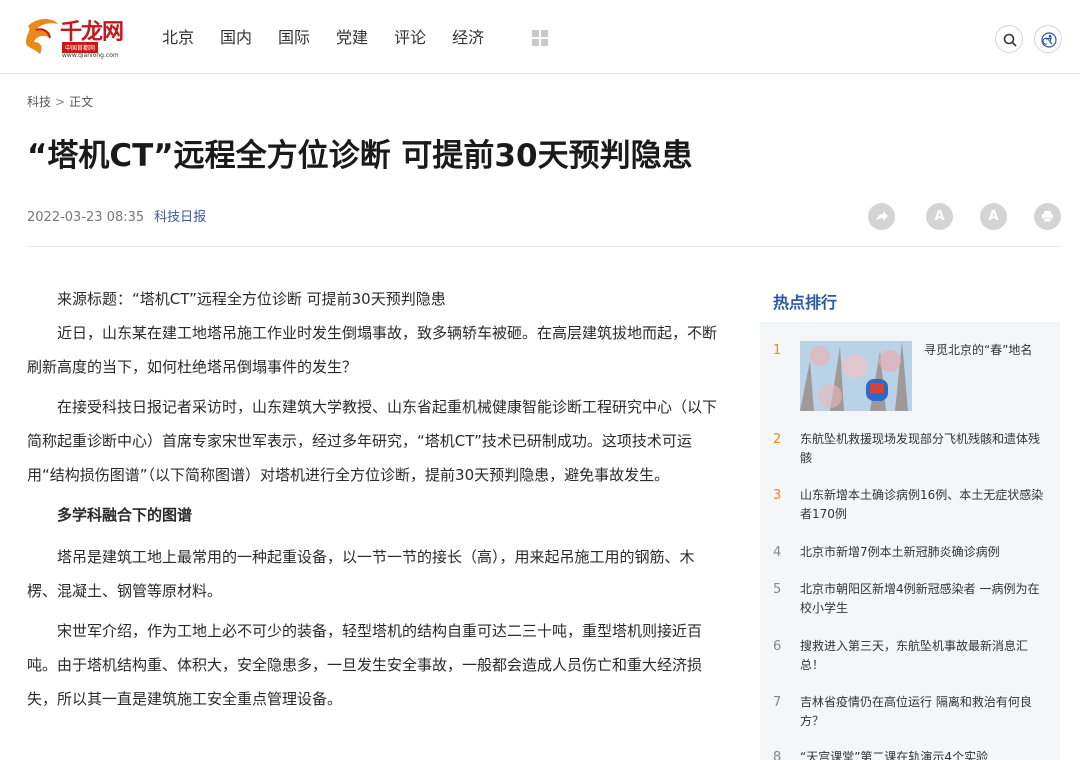 Image resolution: width=1080 pixels, height=760 pixels. What do you see at coordinates (360, 156) in the screenshot?
I see `article-title: “塔机CT”远程全方位诊断 可提前30天预判隐患` at bounding box center [360, 156].